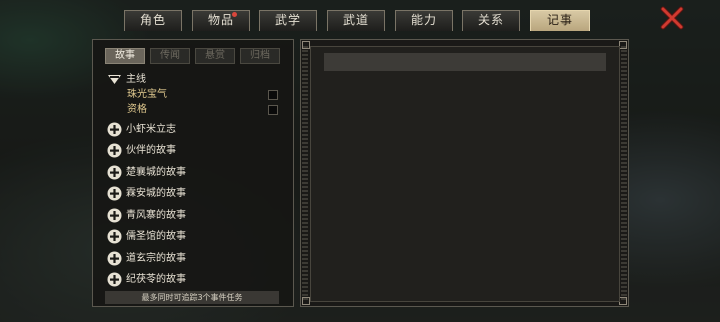  Describe the element at coordinates (192, 259) in the screenshot. I see `tree-group: 道玄宗的故事` at that location.